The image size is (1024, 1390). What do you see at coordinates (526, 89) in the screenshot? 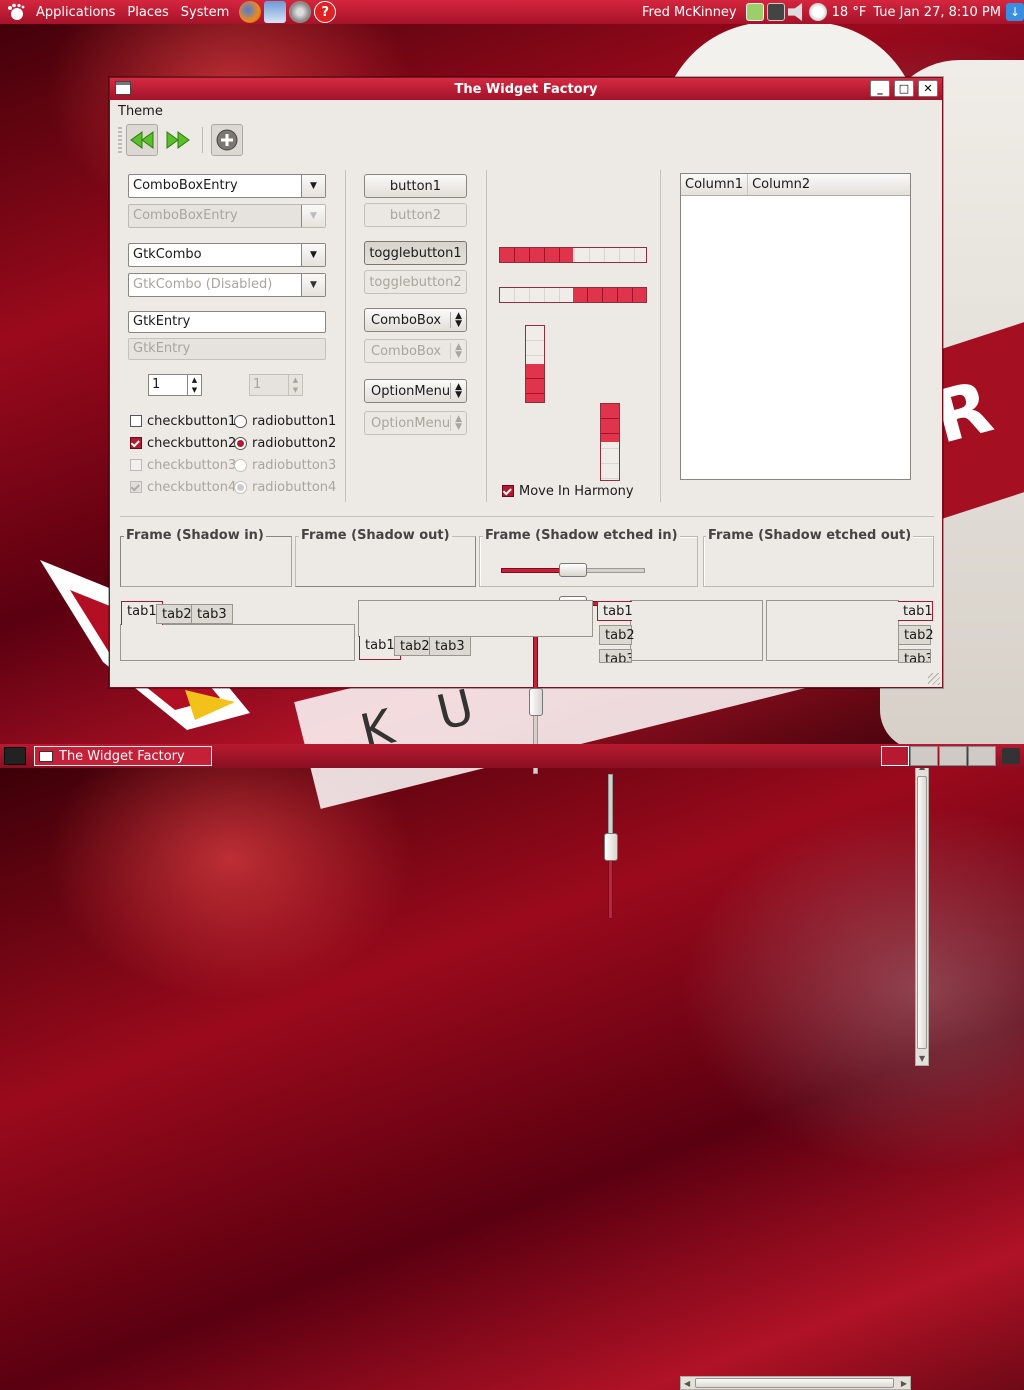
I see `window-titlebar: The Widget Factory _ □ ✕` at bounding box center [526, 89].